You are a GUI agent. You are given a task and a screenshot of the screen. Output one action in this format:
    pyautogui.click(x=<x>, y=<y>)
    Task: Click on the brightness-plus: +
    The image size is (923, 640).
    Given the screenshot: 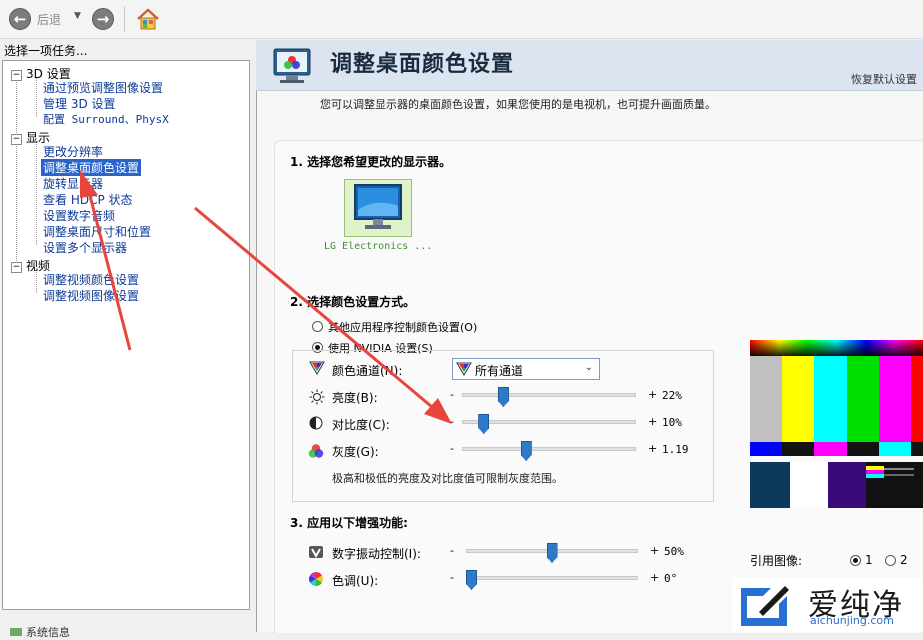 What is the action you would take?
    pyautogui.click(x=653, y=394)
    